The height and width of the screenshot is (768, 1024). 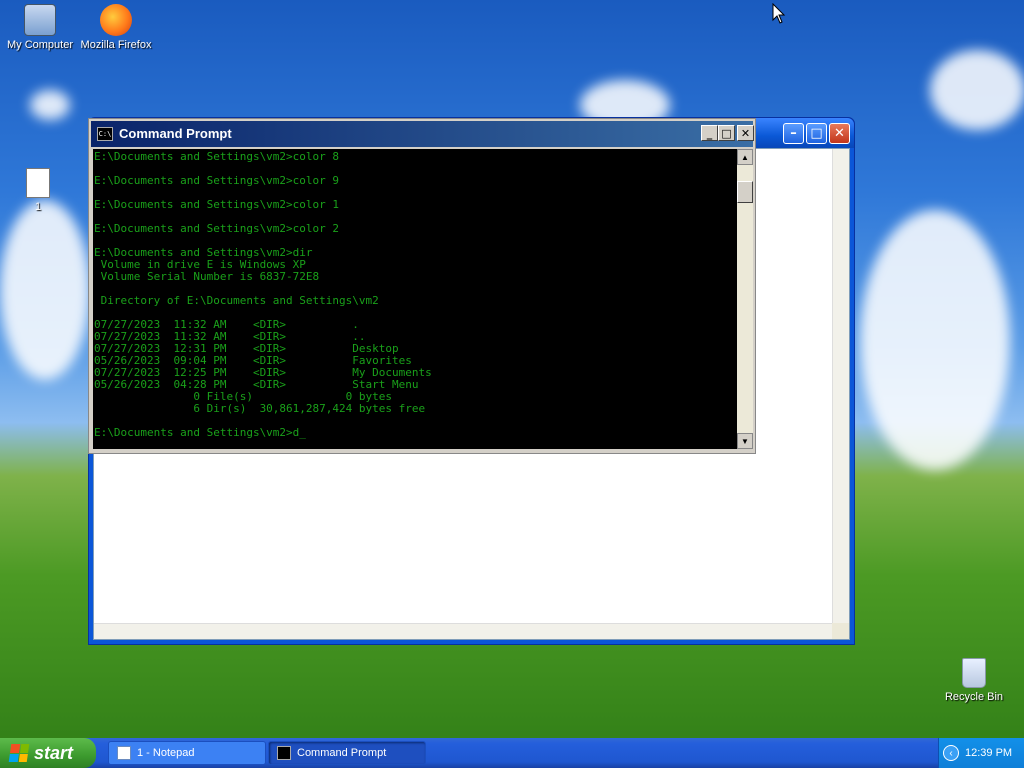 I want to click on start-button: start, so click(x=48, y=753).